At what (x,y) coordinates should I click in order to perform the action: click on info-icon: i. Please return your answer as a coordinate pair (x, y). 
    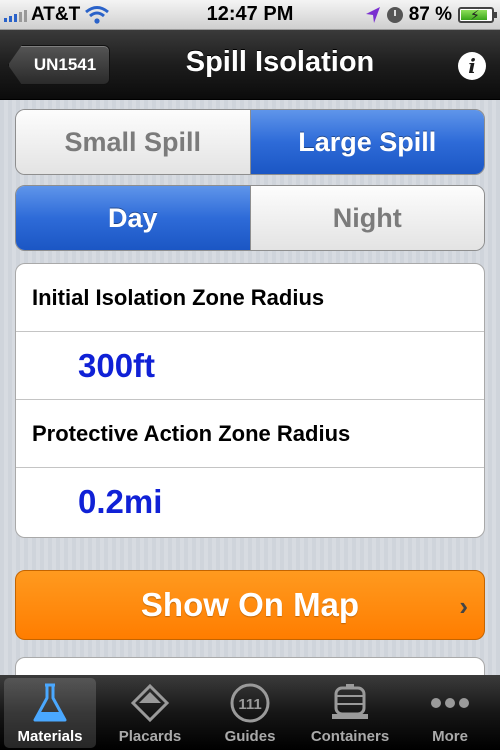
    Looking at the image, I should click on (472, 66).